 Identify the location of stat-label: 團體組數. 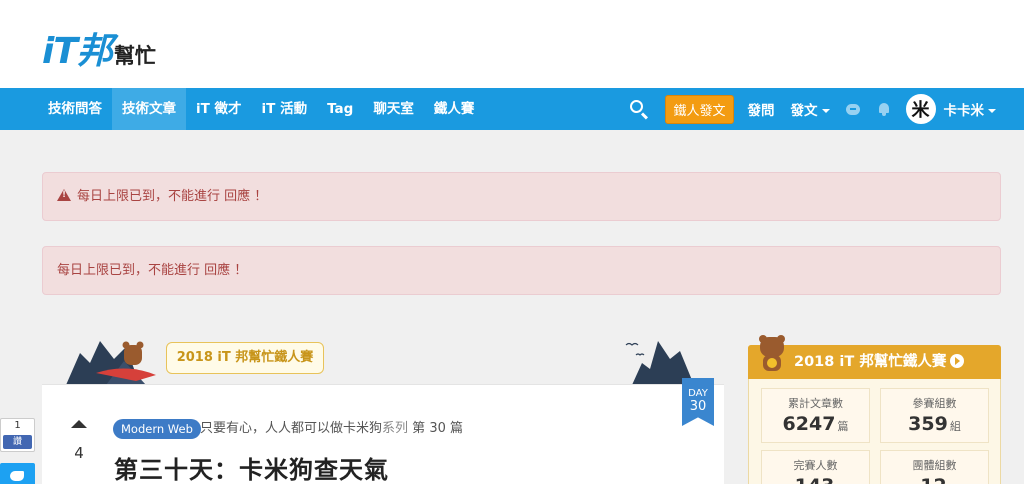
(934, 465).